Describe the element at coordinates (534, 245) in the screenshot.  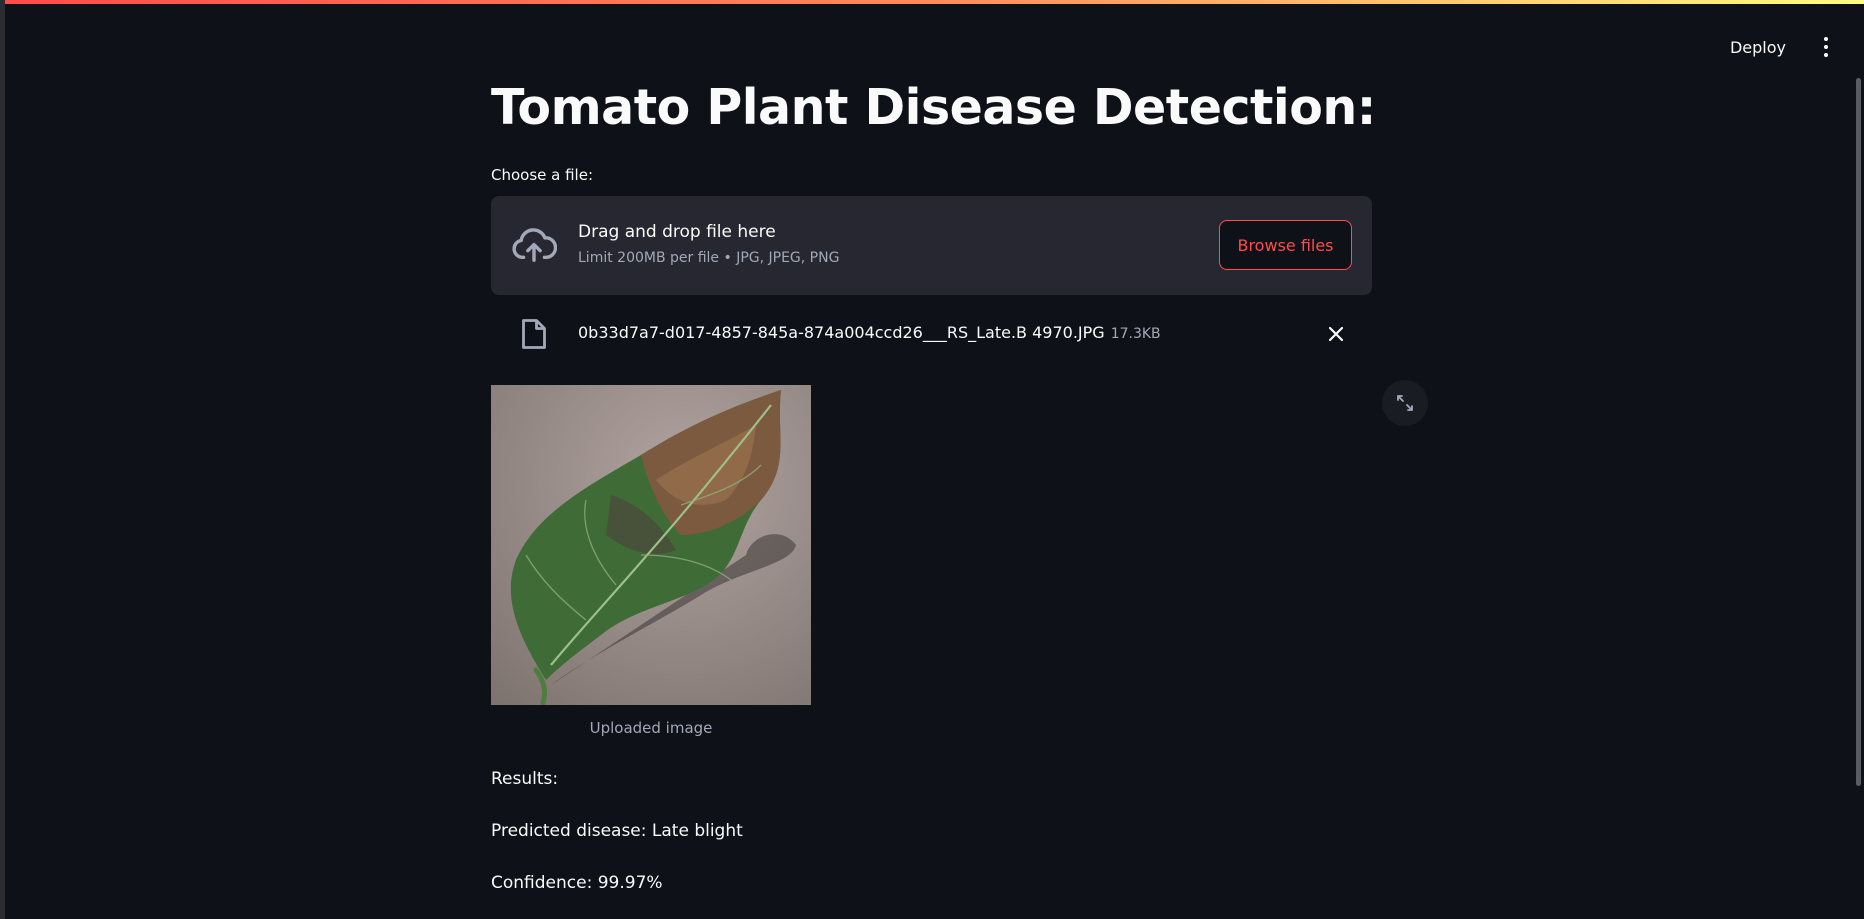
I see `cloud-upload-icon` at that location.